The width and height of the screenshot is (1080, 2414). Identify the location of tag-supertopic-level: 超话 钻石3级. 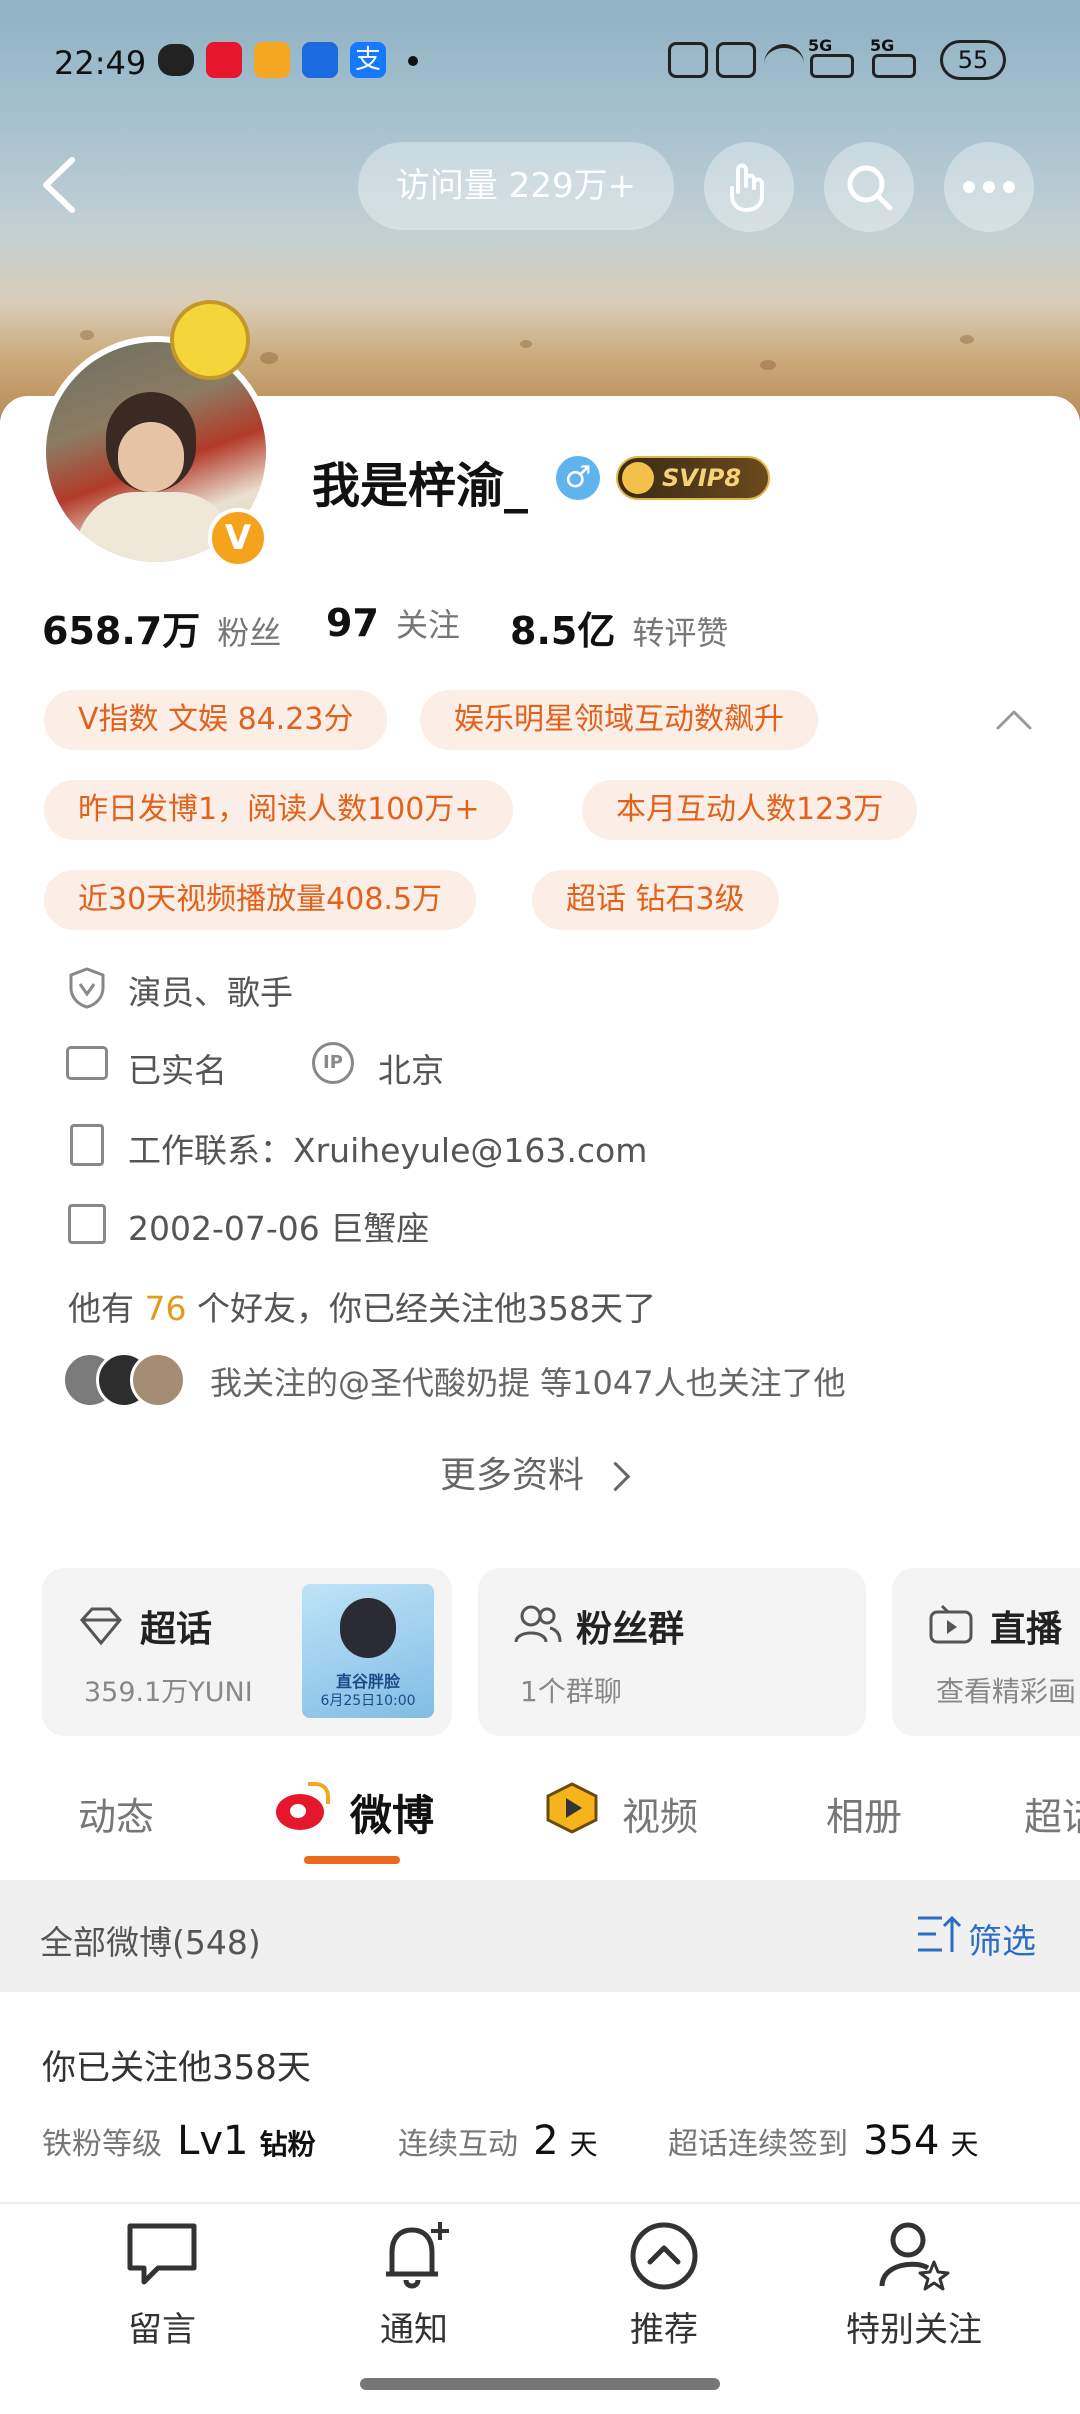
(655, 900).